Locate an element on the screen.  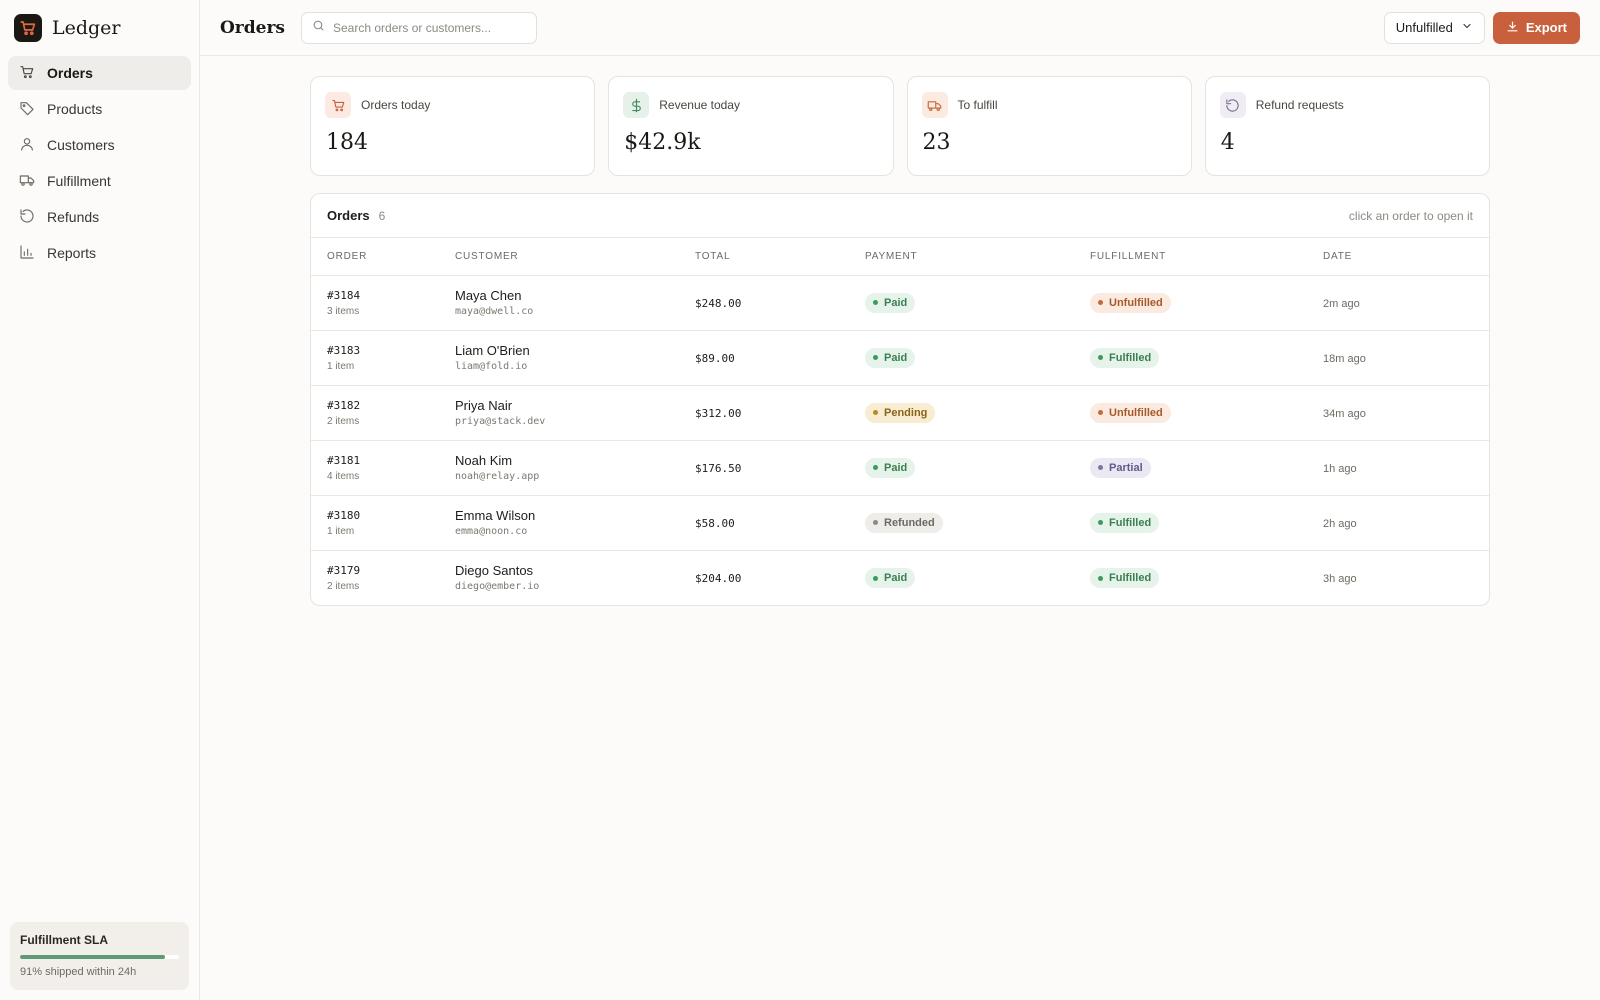
orders-table-header: Orders 6 click an order to open it is located at coordinates (900, 216).